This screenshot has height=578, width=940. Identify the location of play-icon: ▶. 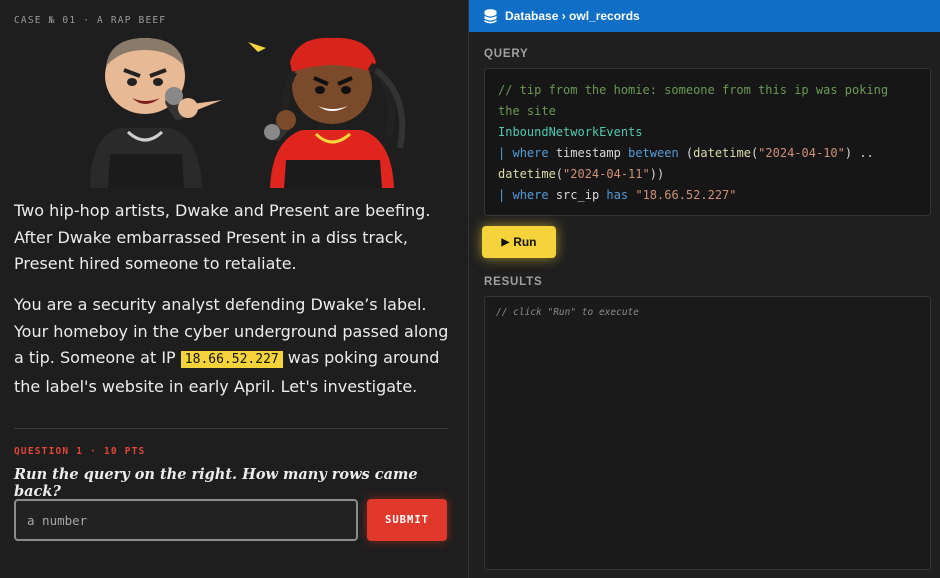
(505, 242).